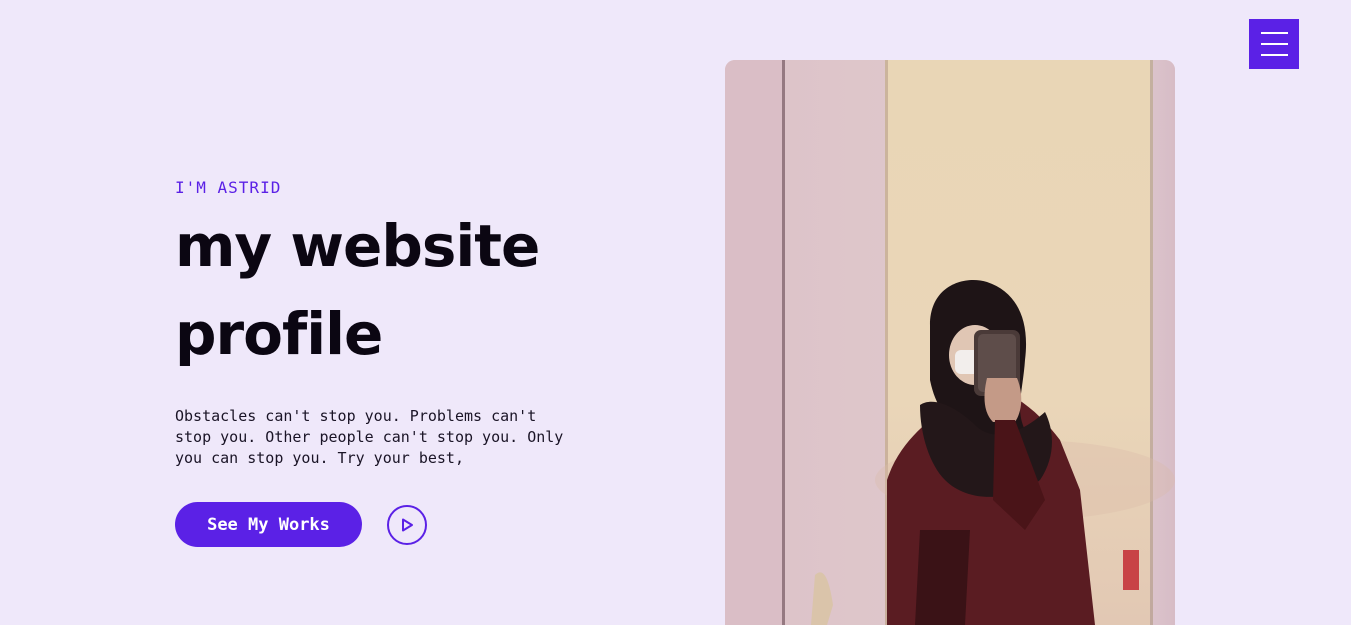  I want to click on cta-row: See My Works, so click(405, 524).